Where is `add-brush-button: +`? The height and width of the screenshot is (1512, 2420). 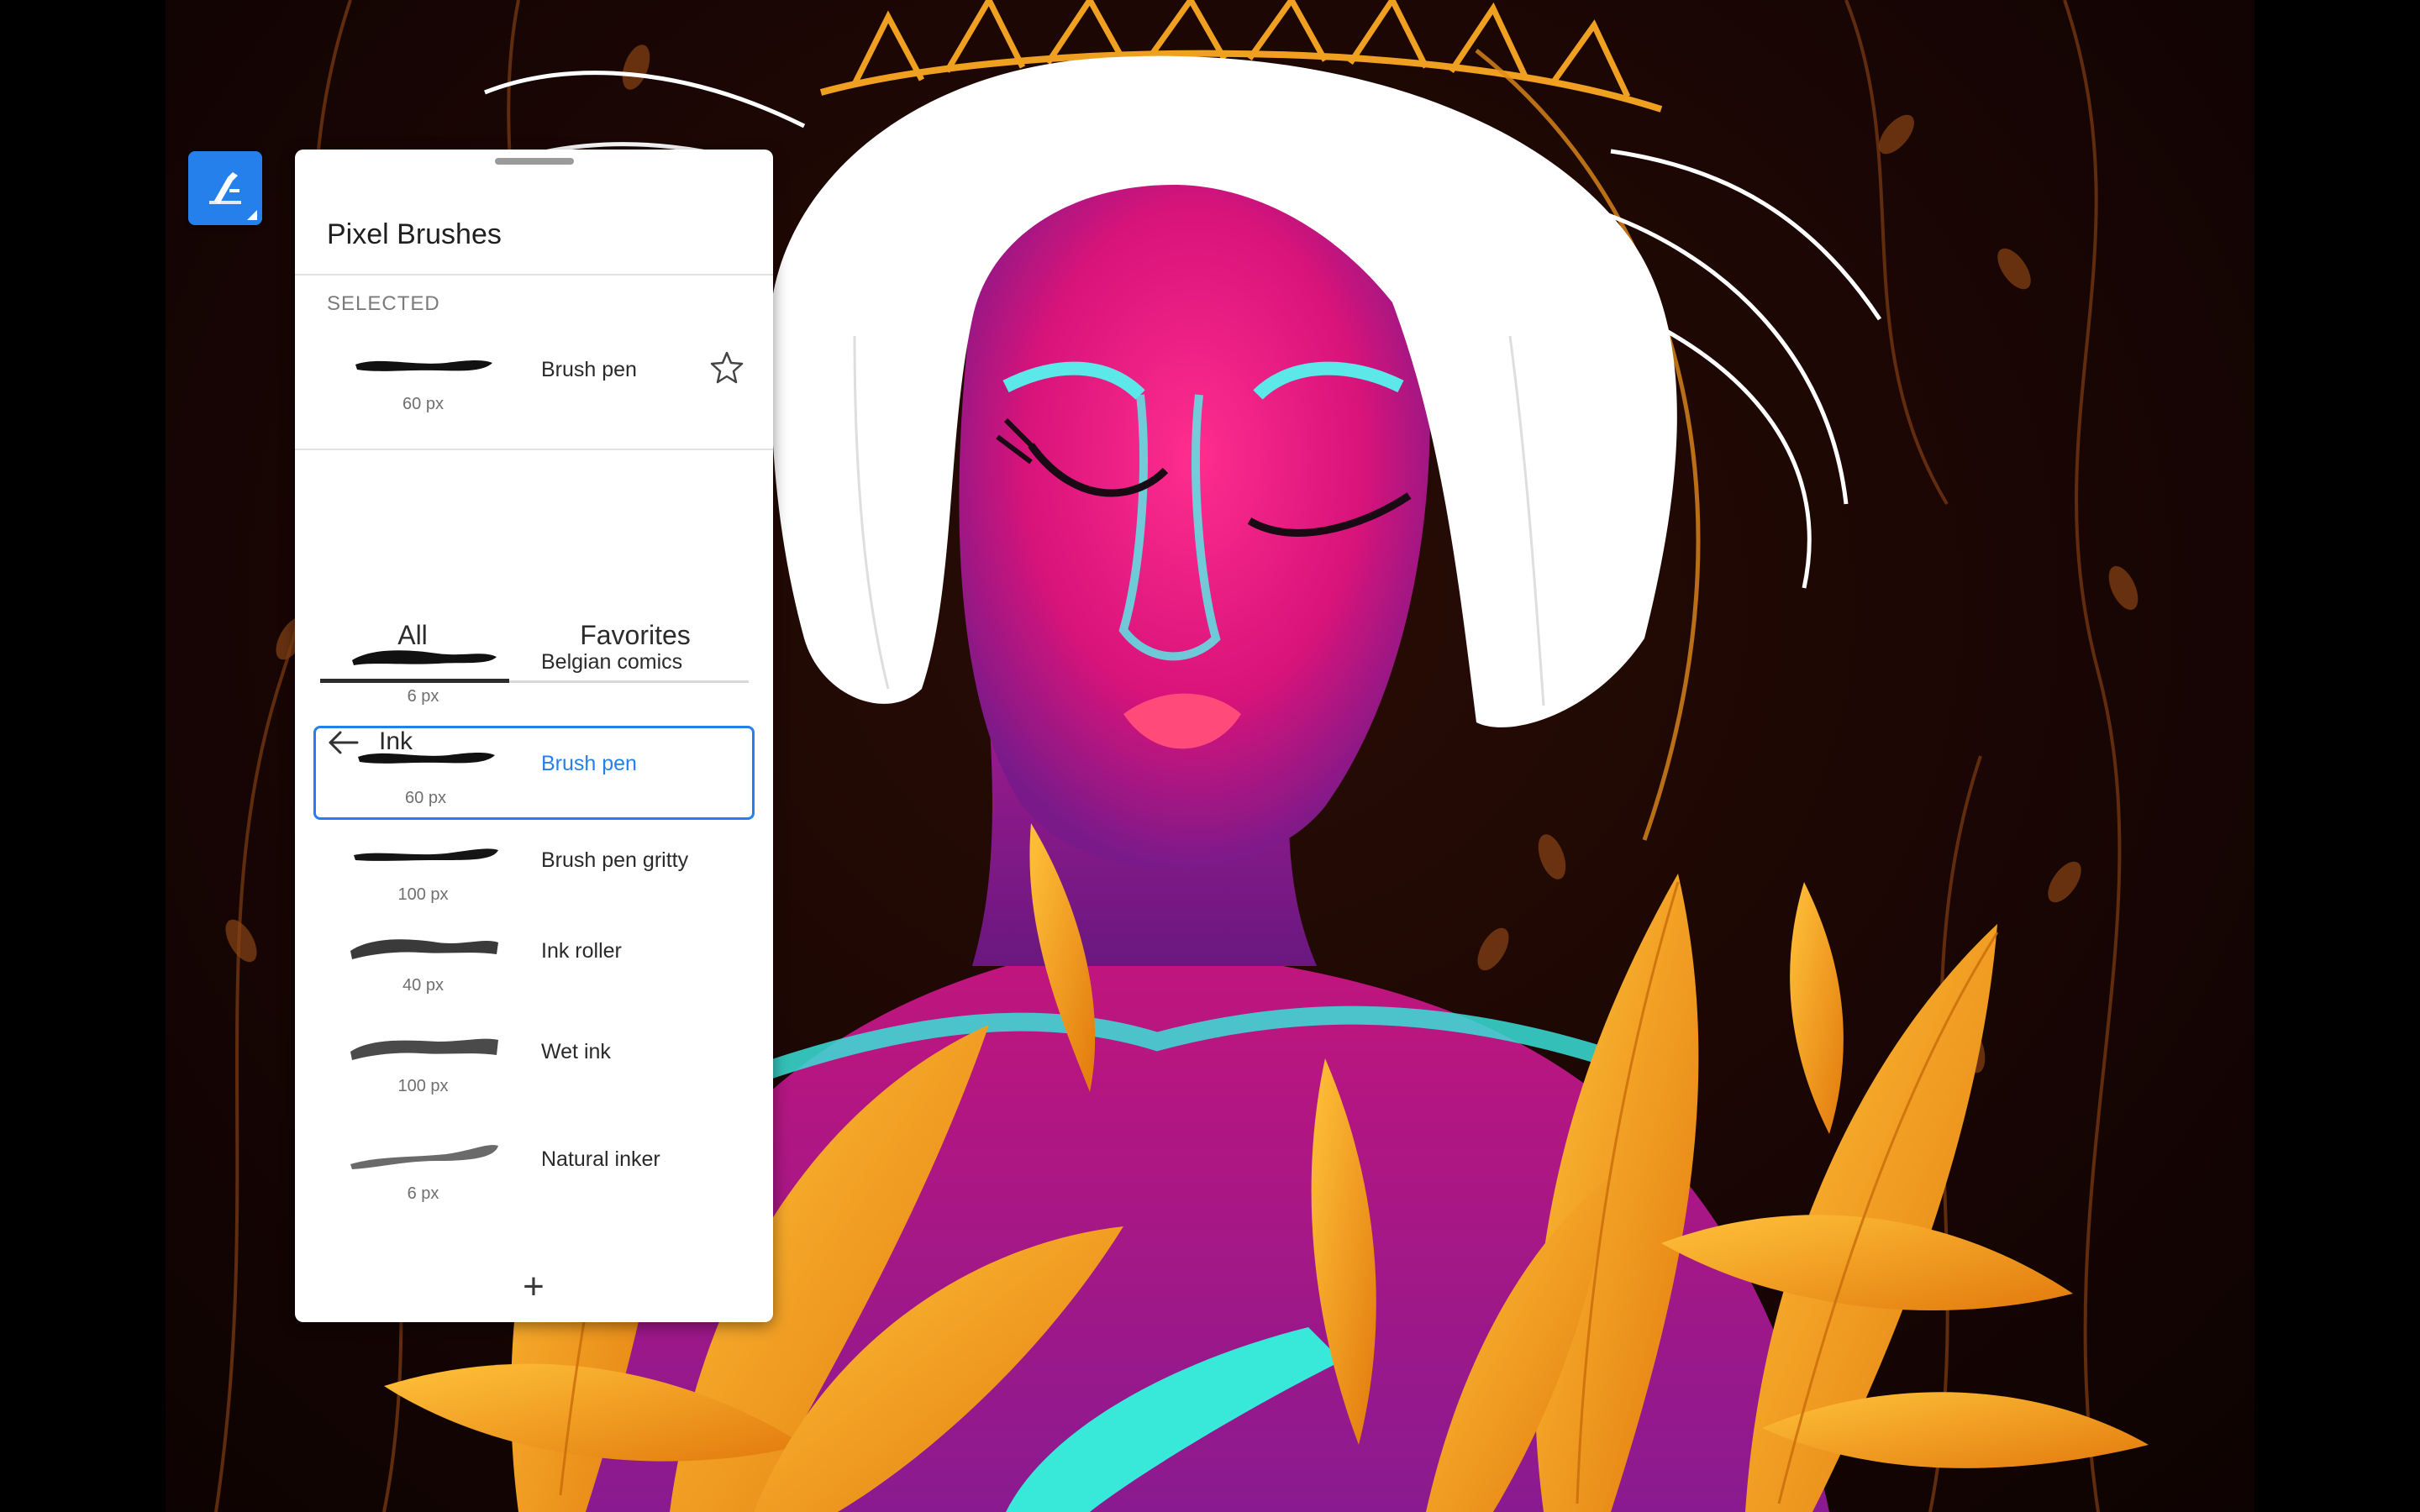 add-brush-button: + is located at coordinates (533, 1287).